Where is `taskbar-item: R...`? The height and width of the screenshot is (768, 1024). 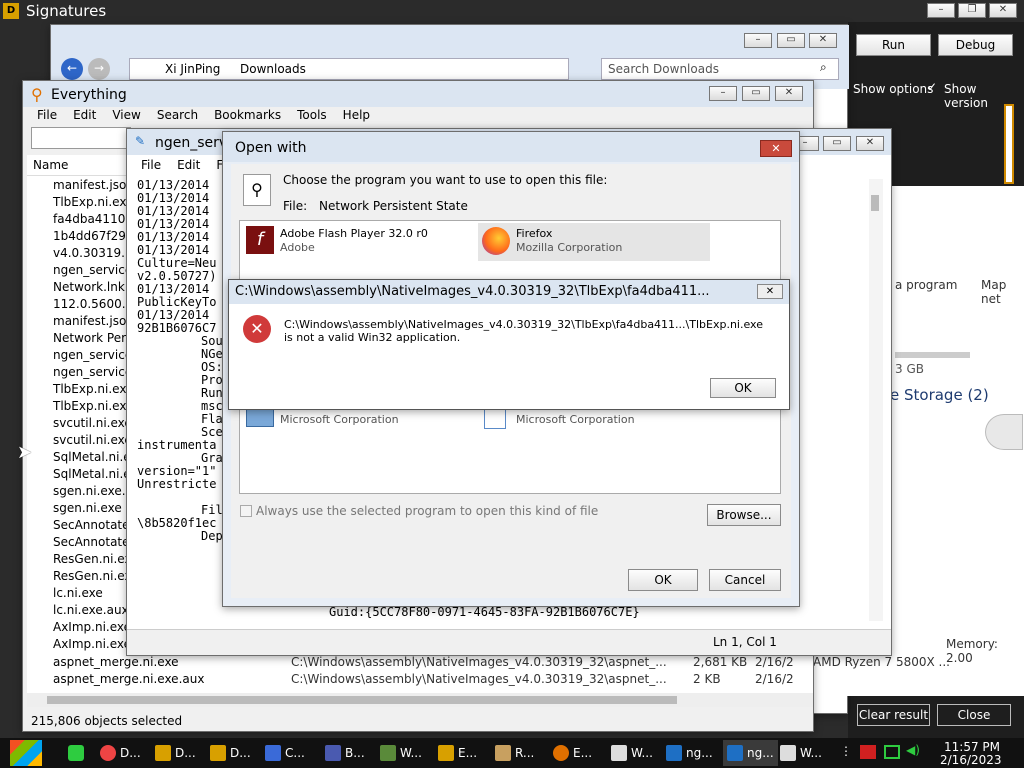
taskbar-item: R... is located at coordinates (514, 753).